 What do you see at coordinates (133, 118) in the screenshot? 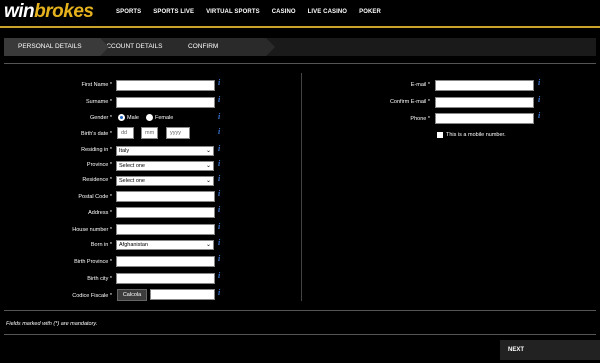
I see `gender-male-label: Male` at bounding box center [133, 118].